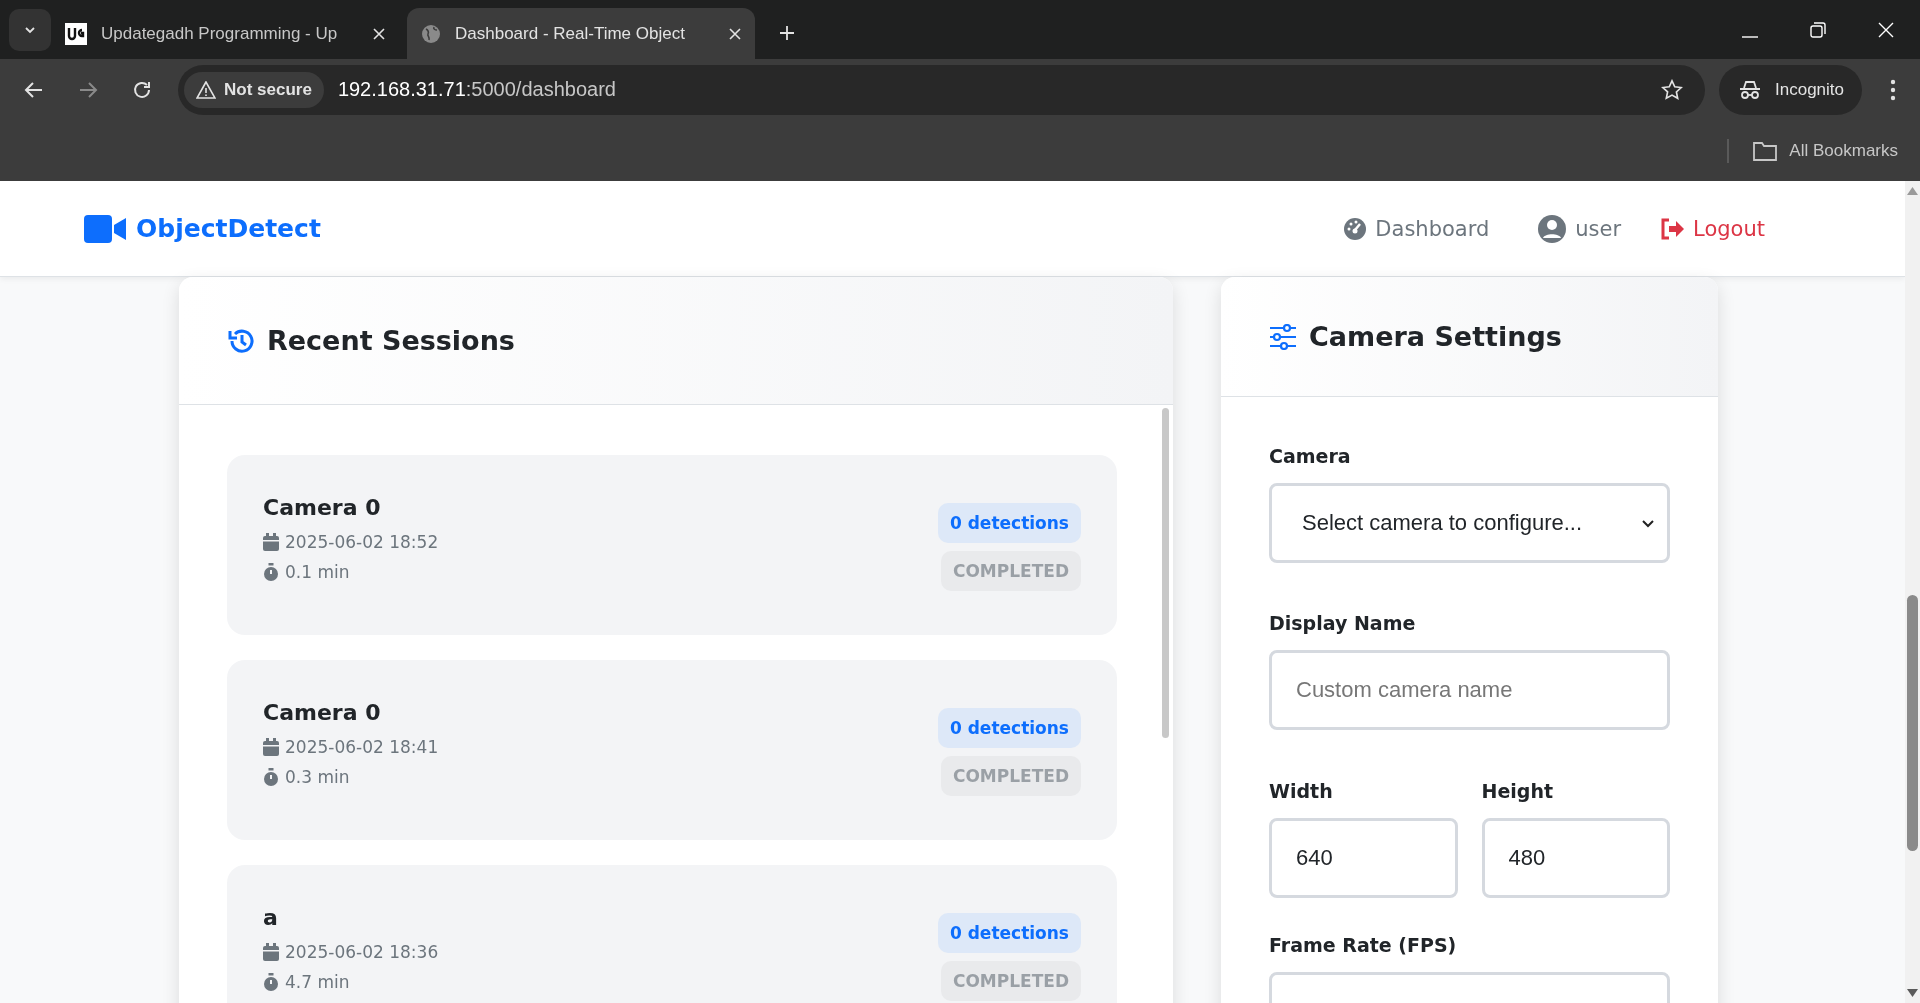 This screenshot has width=1920, height=1003. I want to click on session-card: Camera 0 2025-06-02 18:41 0.3 min 0 detections COMPLETED, so click(672, 750).